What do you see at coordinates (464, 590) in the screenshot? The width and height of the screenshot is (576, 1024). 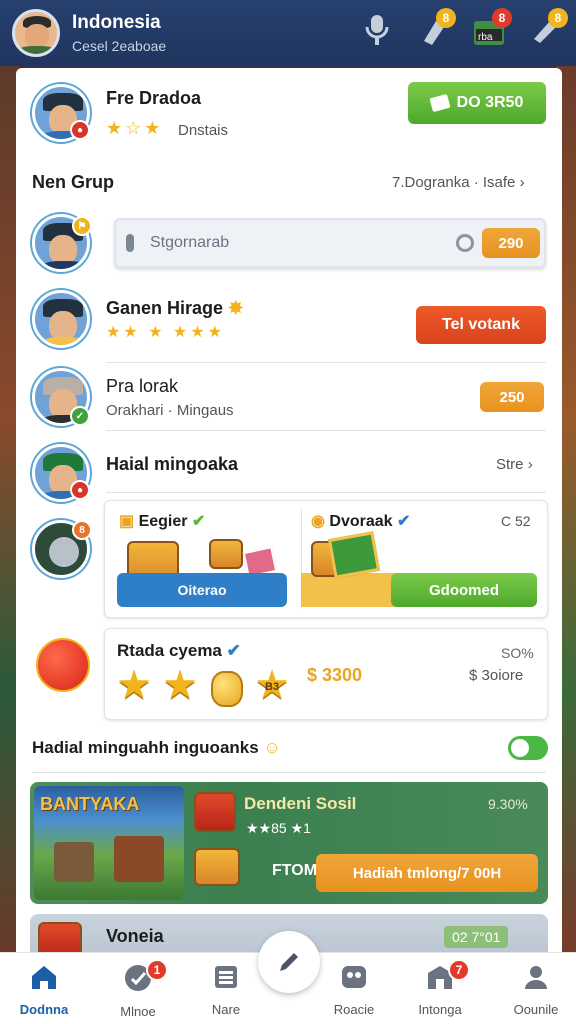 I see `reward-right-button: Gdoomed` at bounding box center [464, 590].